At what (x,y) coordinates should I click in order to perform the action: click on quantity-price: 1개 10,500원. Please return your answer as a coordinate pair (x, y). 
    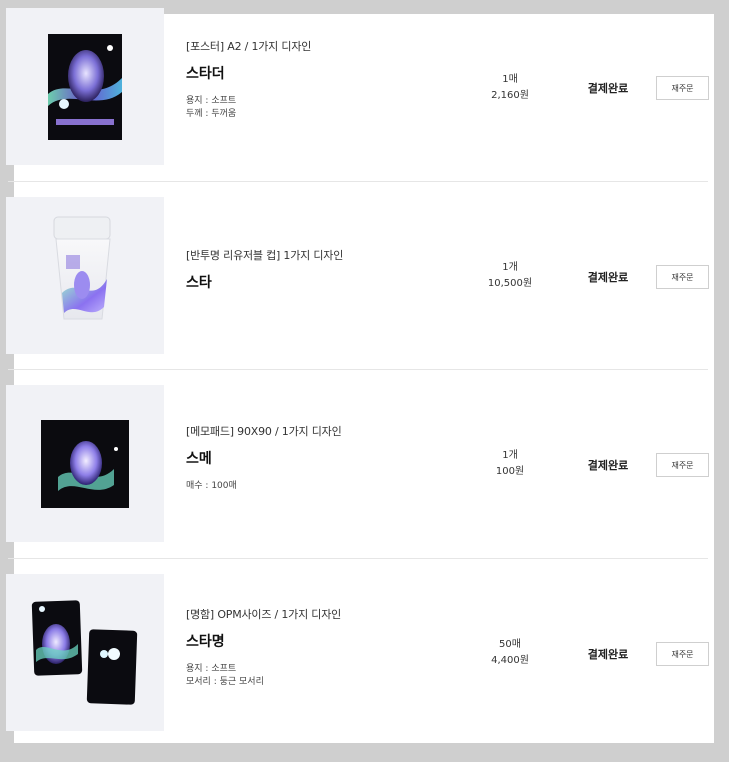
    Looking at the image, I should click on (510, 276).